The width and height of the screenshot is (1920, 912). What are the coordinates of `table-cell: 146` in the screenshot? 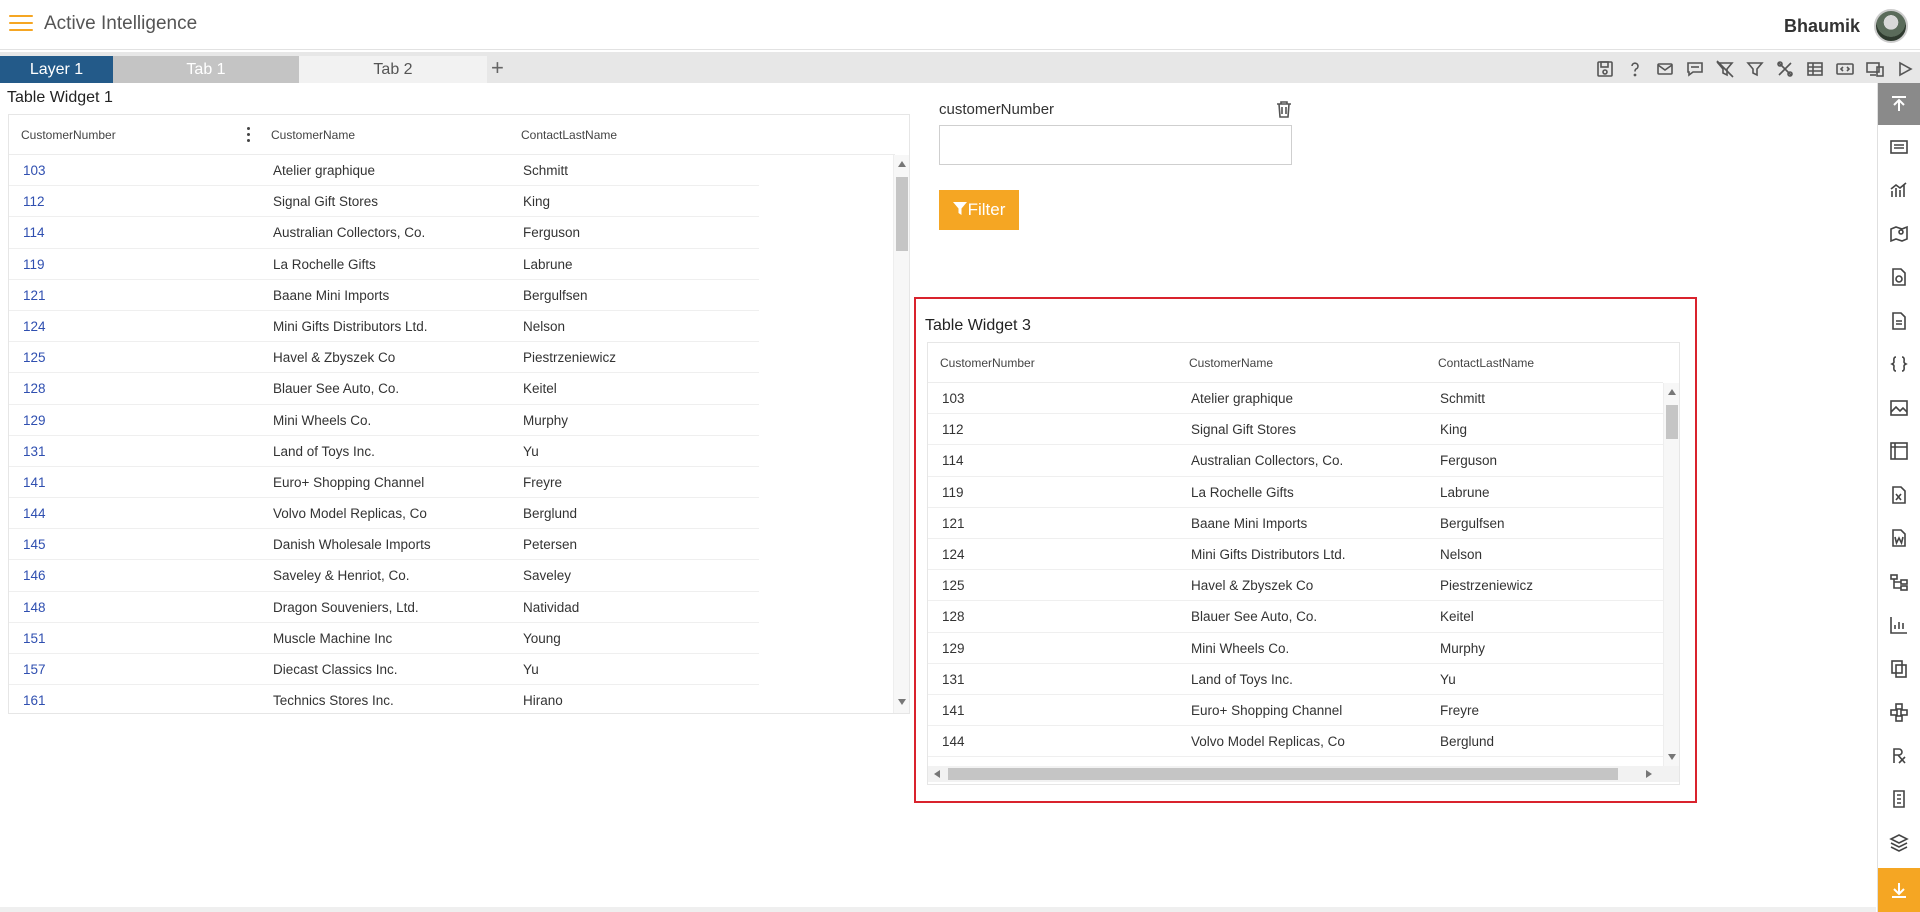 It's located at (134, 575).